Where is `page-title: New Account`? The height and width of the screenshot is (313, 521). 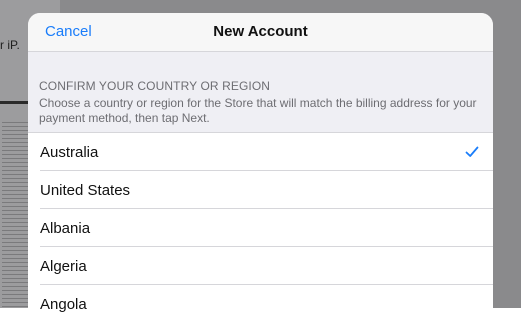
page-title: New Account is located at coordinates (260, 31).